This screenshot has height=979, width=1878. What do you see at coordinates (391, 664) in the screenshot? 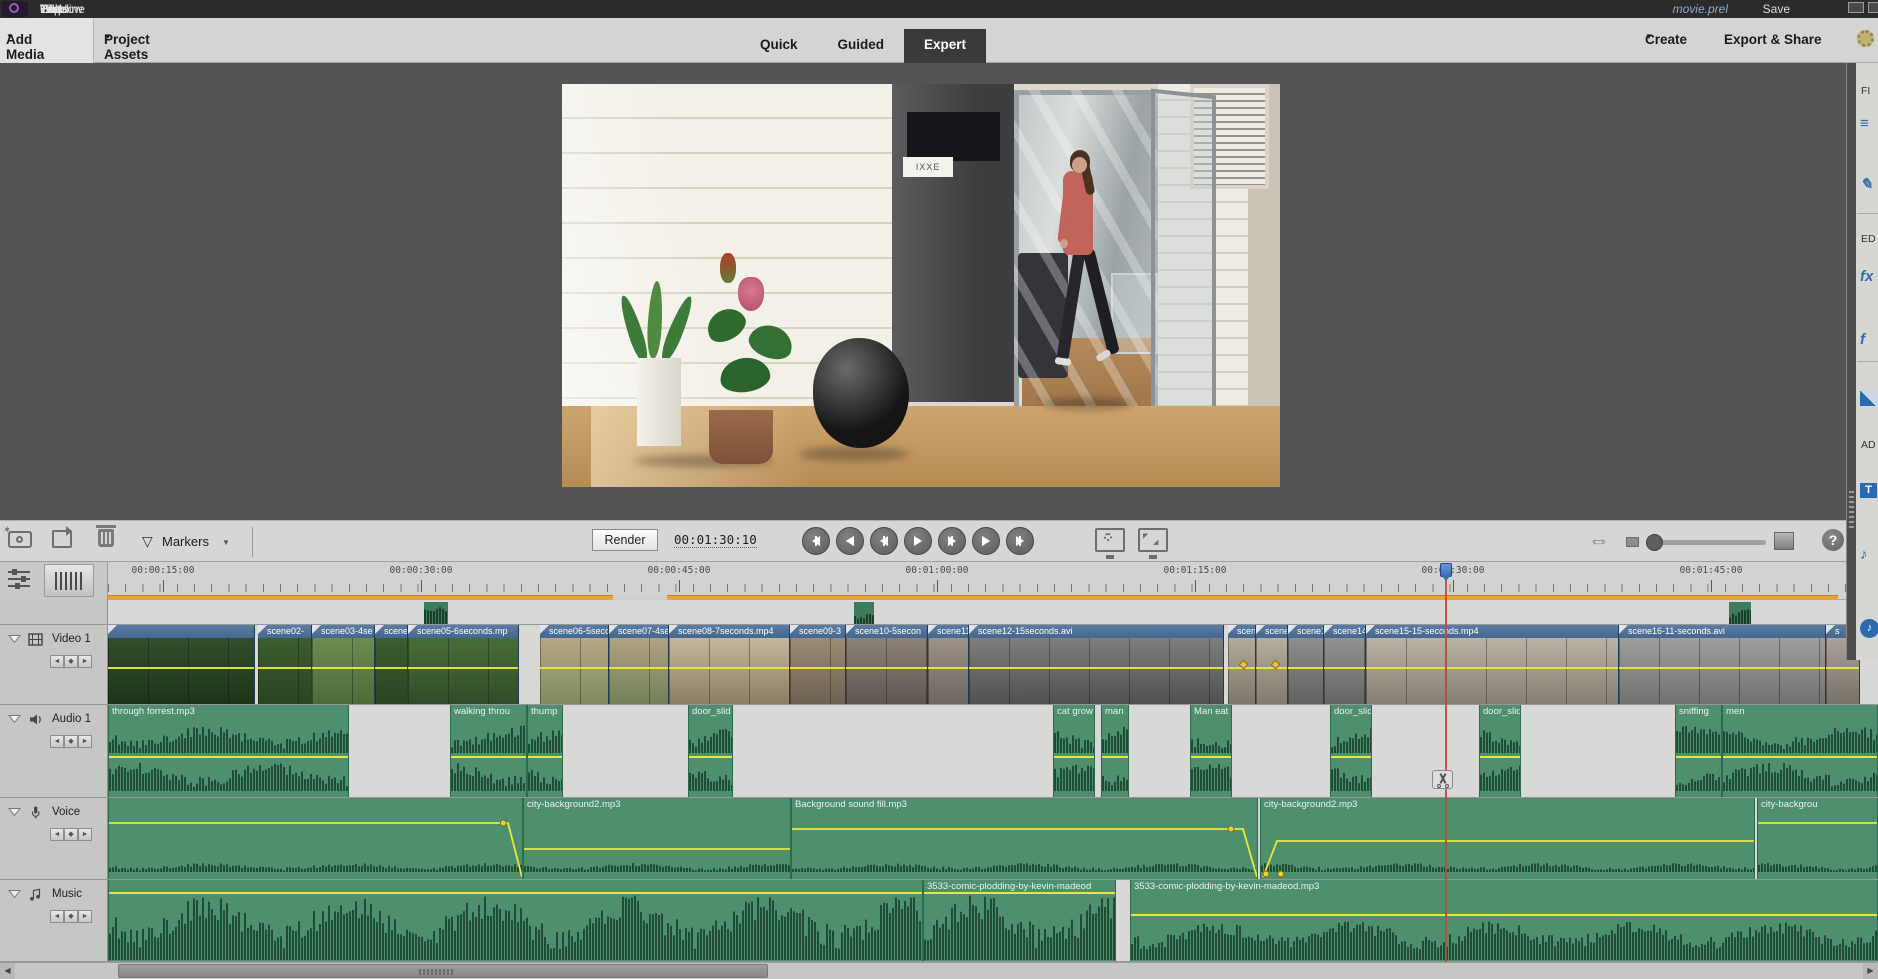
I see `video-clip: scene0` at bounding box center [391, 664].